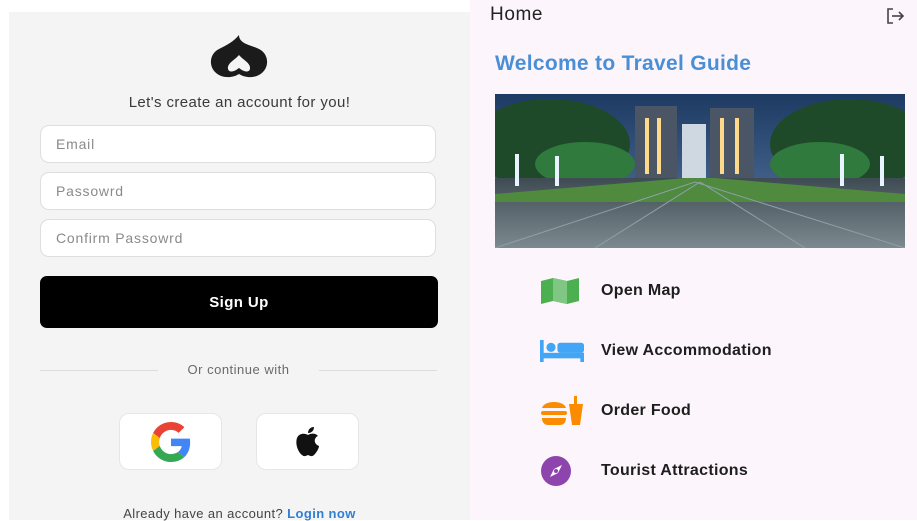 This screenshot has height=521, width=917. What do you see at coordinates (239, 302) in the screenshot?
I see `sign-up-button: Sign Up` at bounding box center [239, 302].